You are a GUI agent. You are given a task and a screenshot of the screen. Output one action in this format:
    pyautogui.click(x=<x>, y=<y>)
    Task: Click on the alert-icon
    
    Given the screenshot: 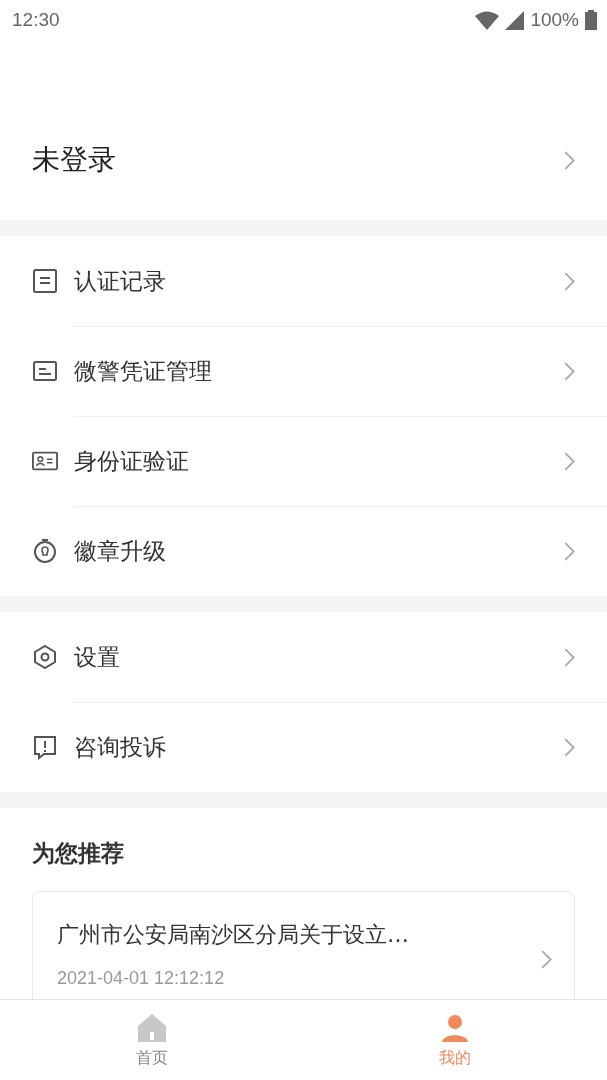 What is the action you would take?
    pyautogui.click(x=45, y=747)
    